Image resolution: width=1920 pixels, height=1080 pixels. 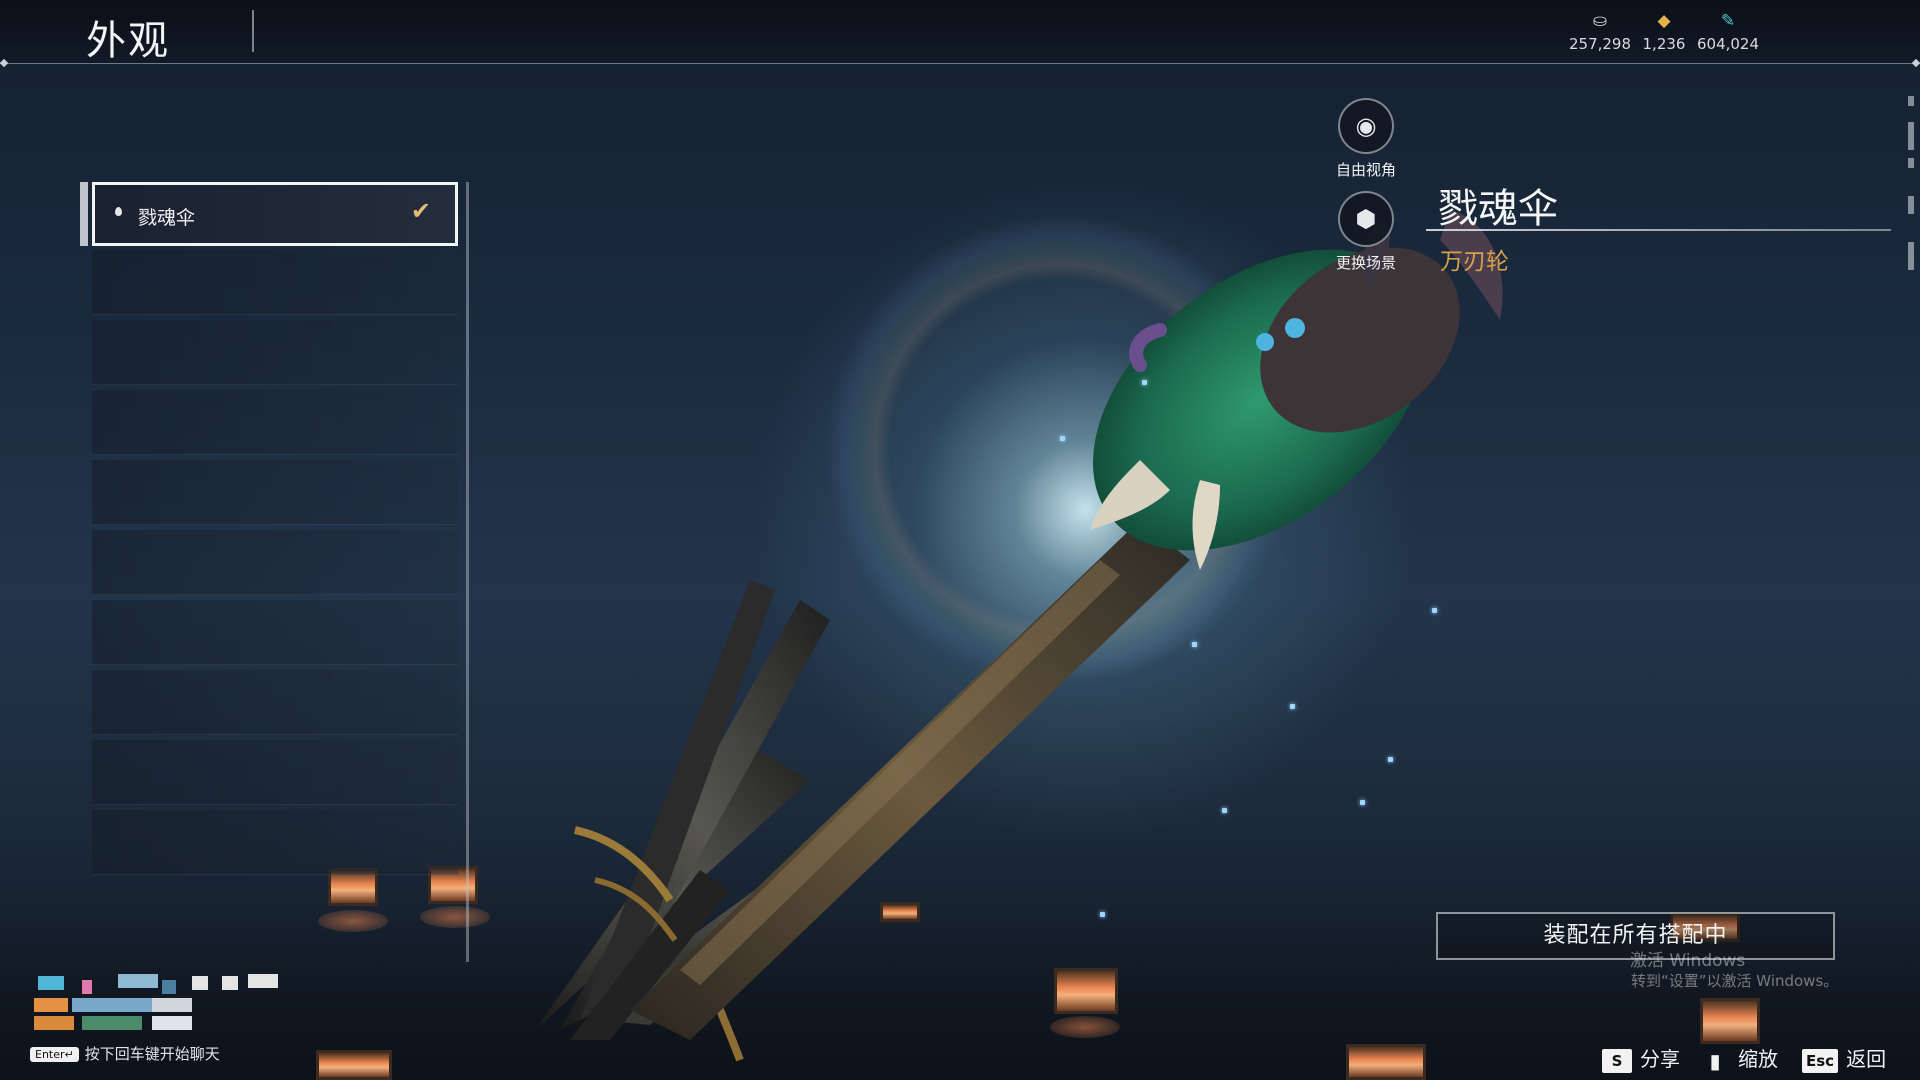 What do you see at coordinates (118, 211) in the screenshot?
I see `droplet-icon` at bounding box center [118, 211].